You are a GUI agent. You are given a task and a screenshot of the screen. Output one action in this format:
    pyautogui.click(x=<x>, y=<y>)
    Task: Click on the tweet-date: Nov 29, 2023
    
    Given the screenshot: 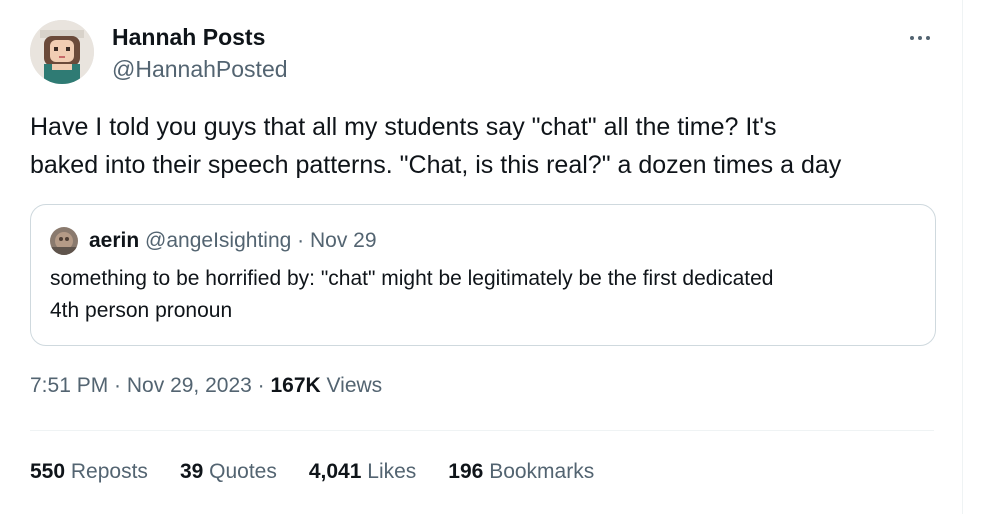 What is the action you would take?
    pyautogui.click(x=189, y=385)
    